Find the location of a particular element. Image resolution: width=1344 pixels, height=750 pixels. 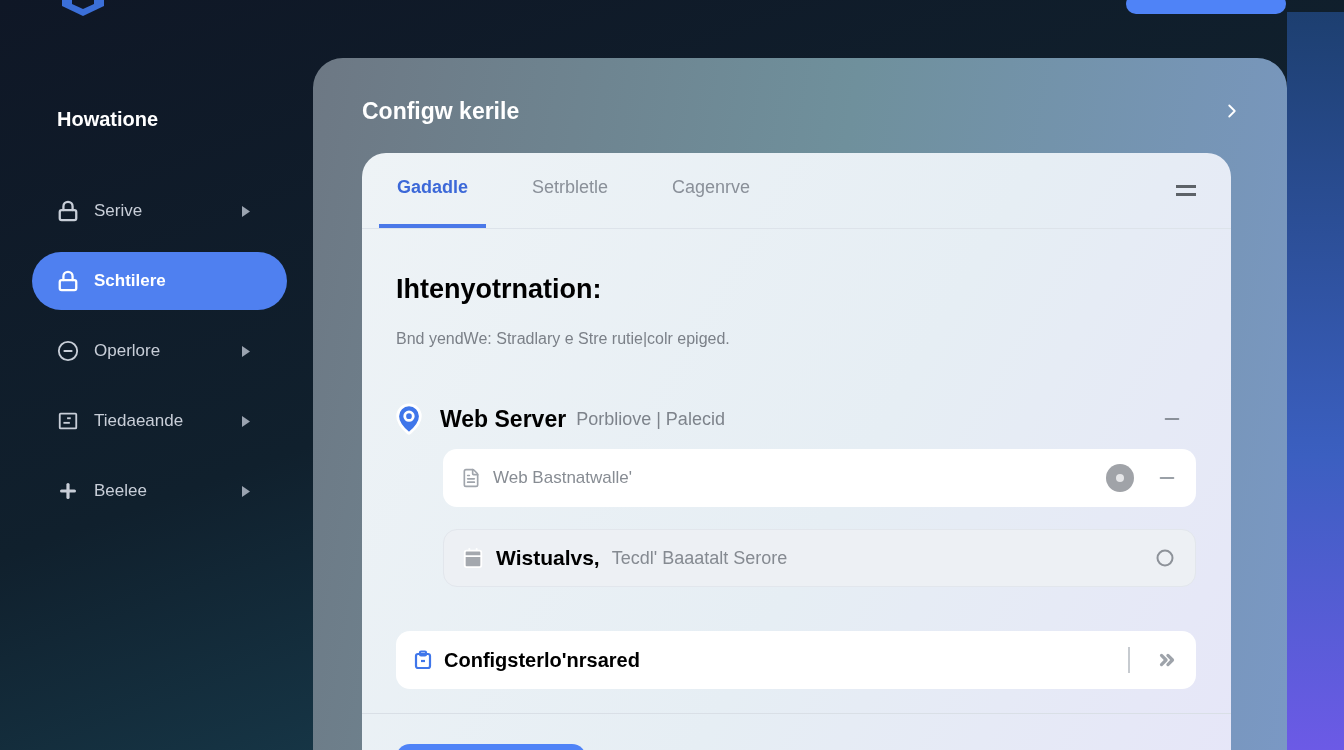

card-icon is located at coordinates (68, 421).